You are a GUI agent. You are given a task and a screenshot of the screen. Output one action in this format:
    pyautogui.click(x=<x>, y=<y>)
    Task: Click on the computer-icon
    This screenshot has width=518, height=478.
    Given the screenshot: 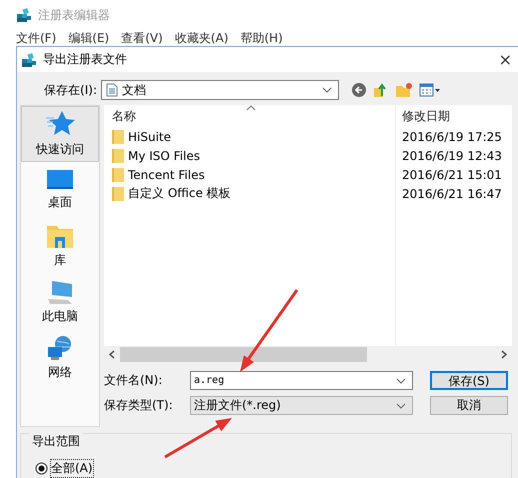 What is the action you would take?
    pyautogui.click(x=60, y=292)
    